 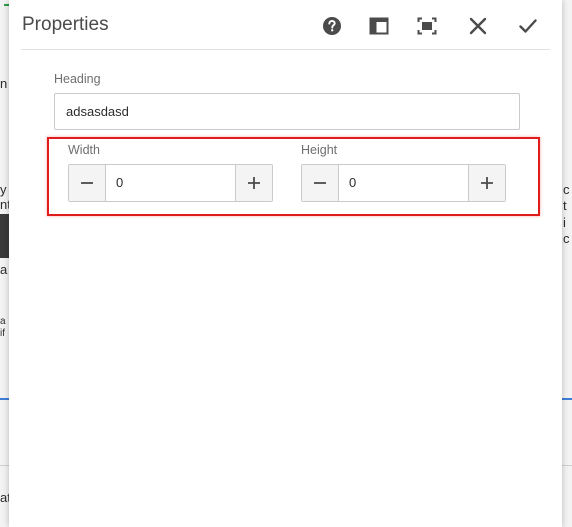 What do you see at coordinates (2, 333) in the screenshot?
I see `background-fragment: if` at bounding box center [2, 333].